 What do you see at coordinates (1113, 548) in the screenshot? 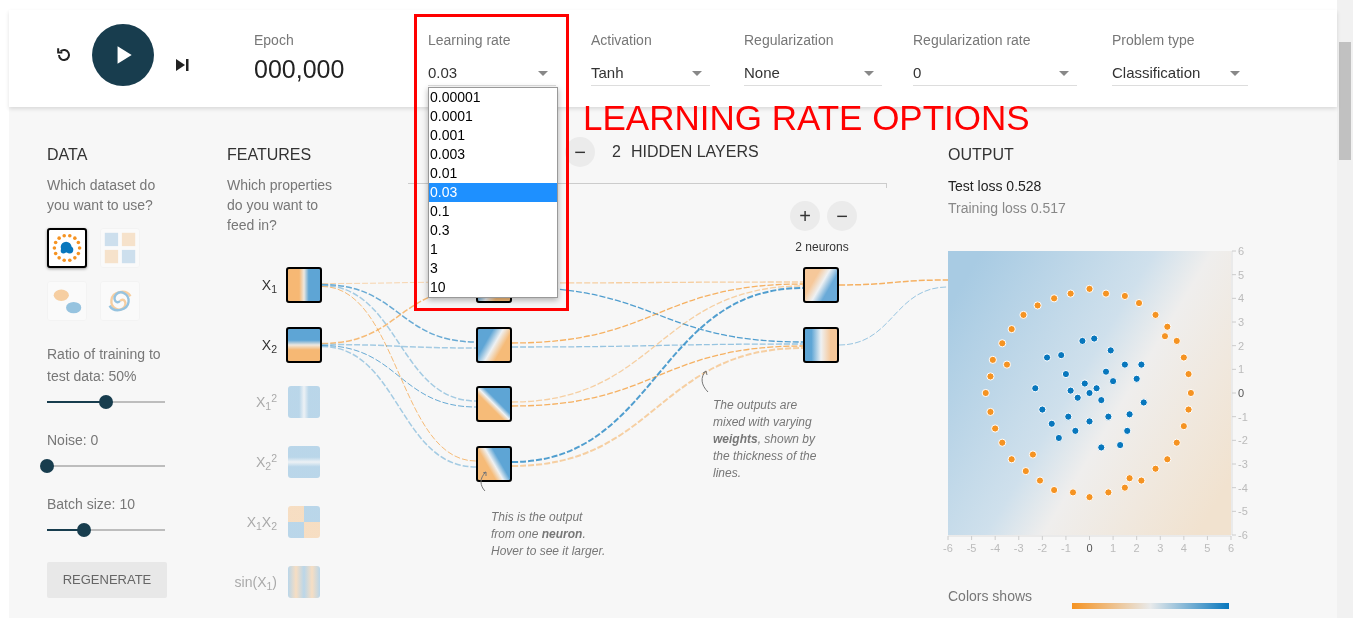
I see `x-tick-label: 1` at bounding box center [1113, 548].